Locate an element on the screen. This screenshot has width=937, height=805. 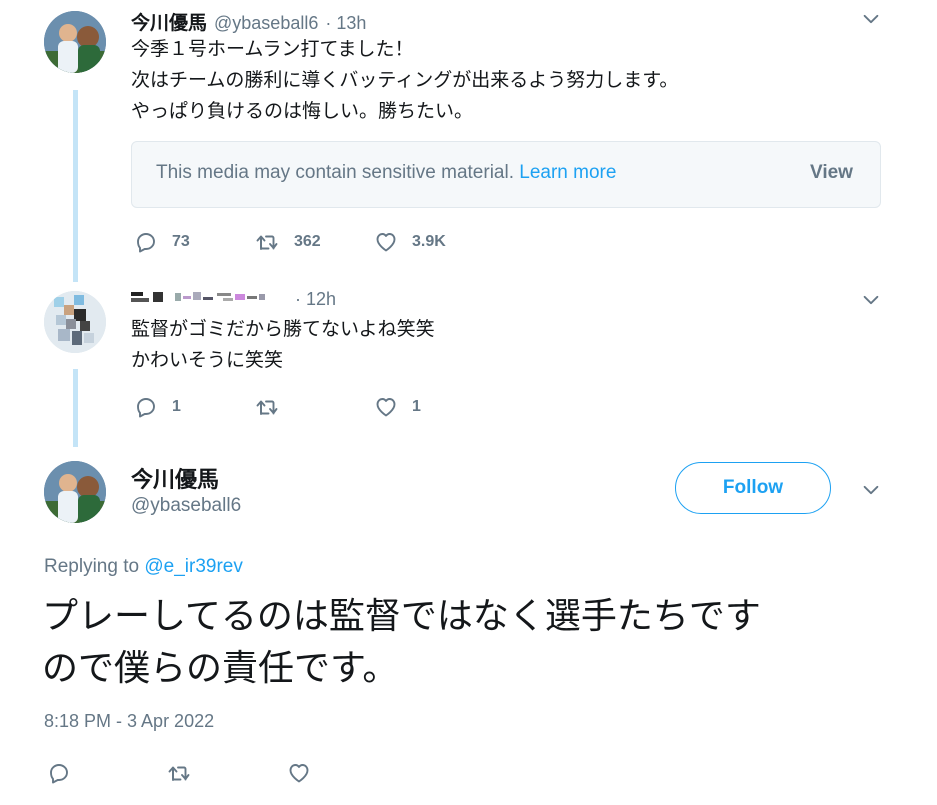
tweet-line: 次はチームの勝利に導くバッティングが出来るよう努力します。 is located at coordinates (405, 80).